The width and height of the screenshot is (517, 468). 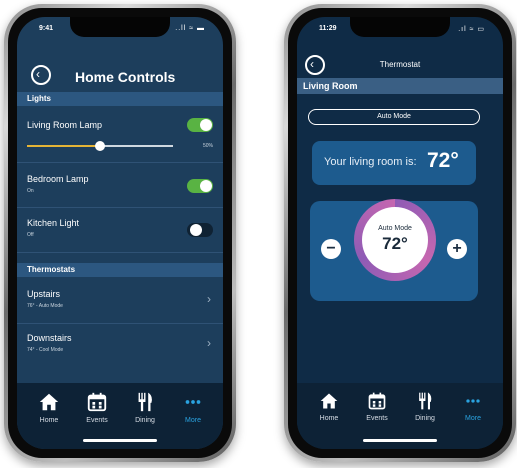 I want to click on slider-fill, so click(x=63, y=146).